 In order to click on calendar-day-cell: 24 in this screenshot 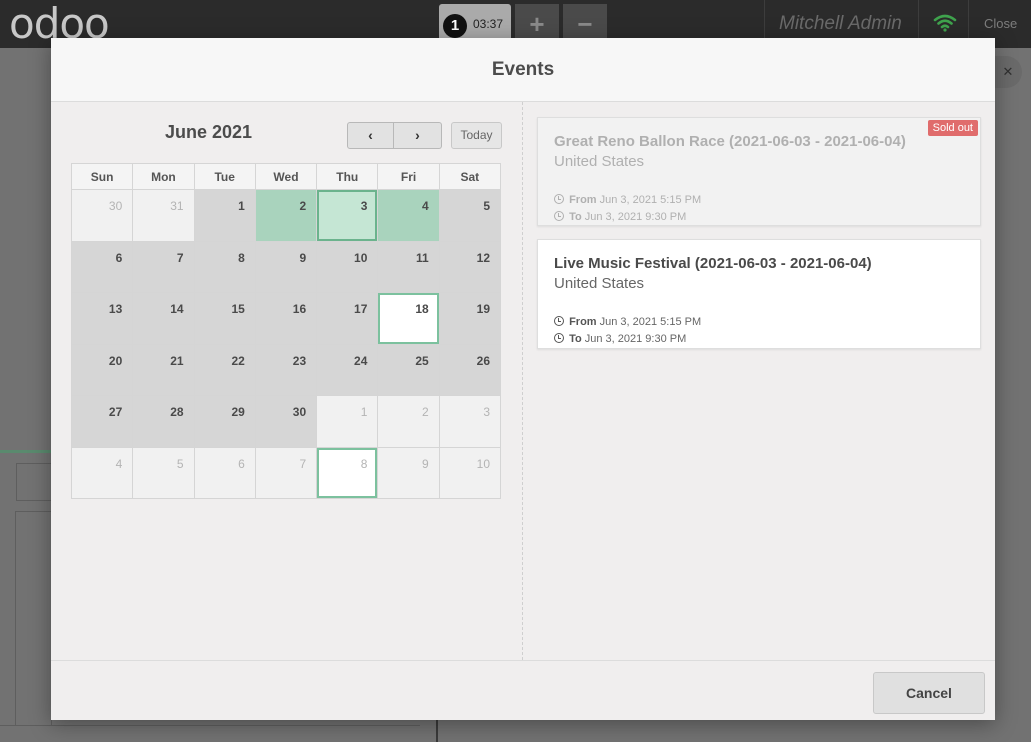, I will do `click(347, 369)`.